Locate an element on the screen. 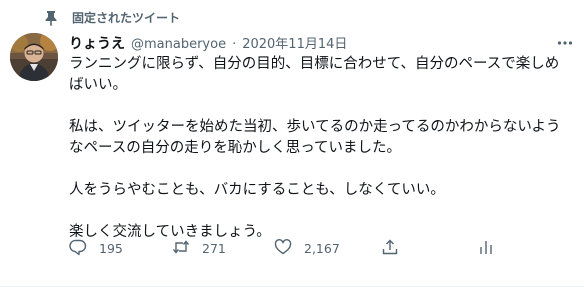  reply-count: 195 is located at coordinates (111, 248).